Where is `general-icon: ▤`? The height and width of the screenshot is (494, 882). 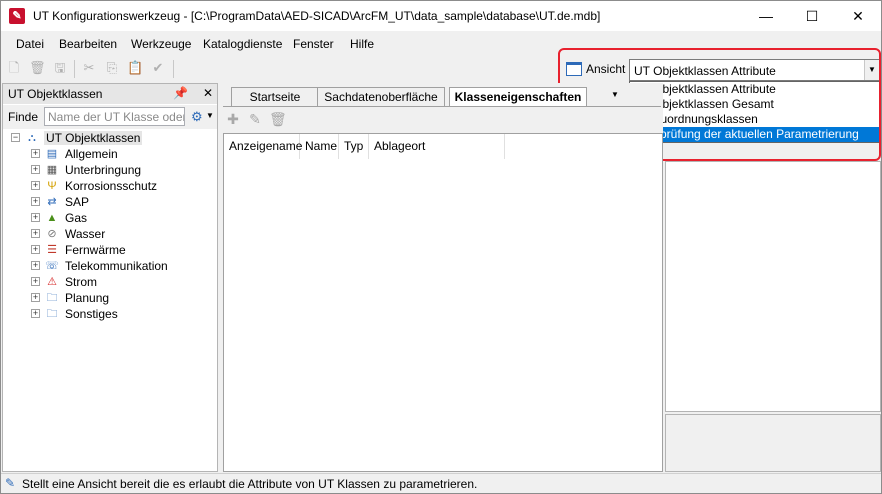 general-icon: ▤ is located at coordinates (52, 154).